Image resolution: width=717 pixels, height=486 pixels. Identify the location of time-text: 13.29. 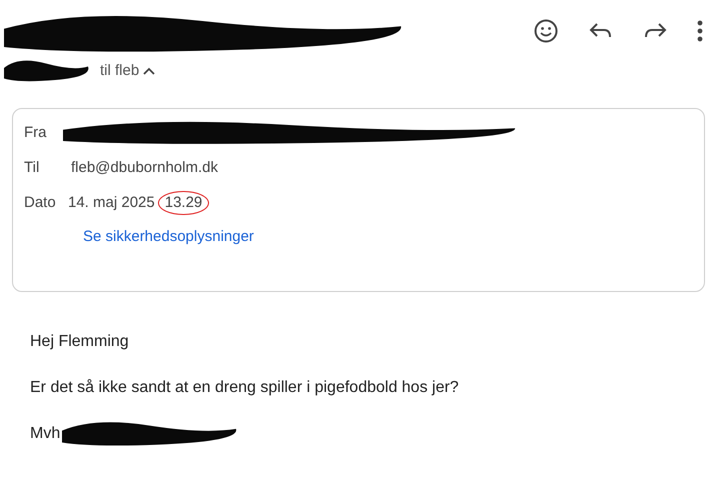
(184, 203).